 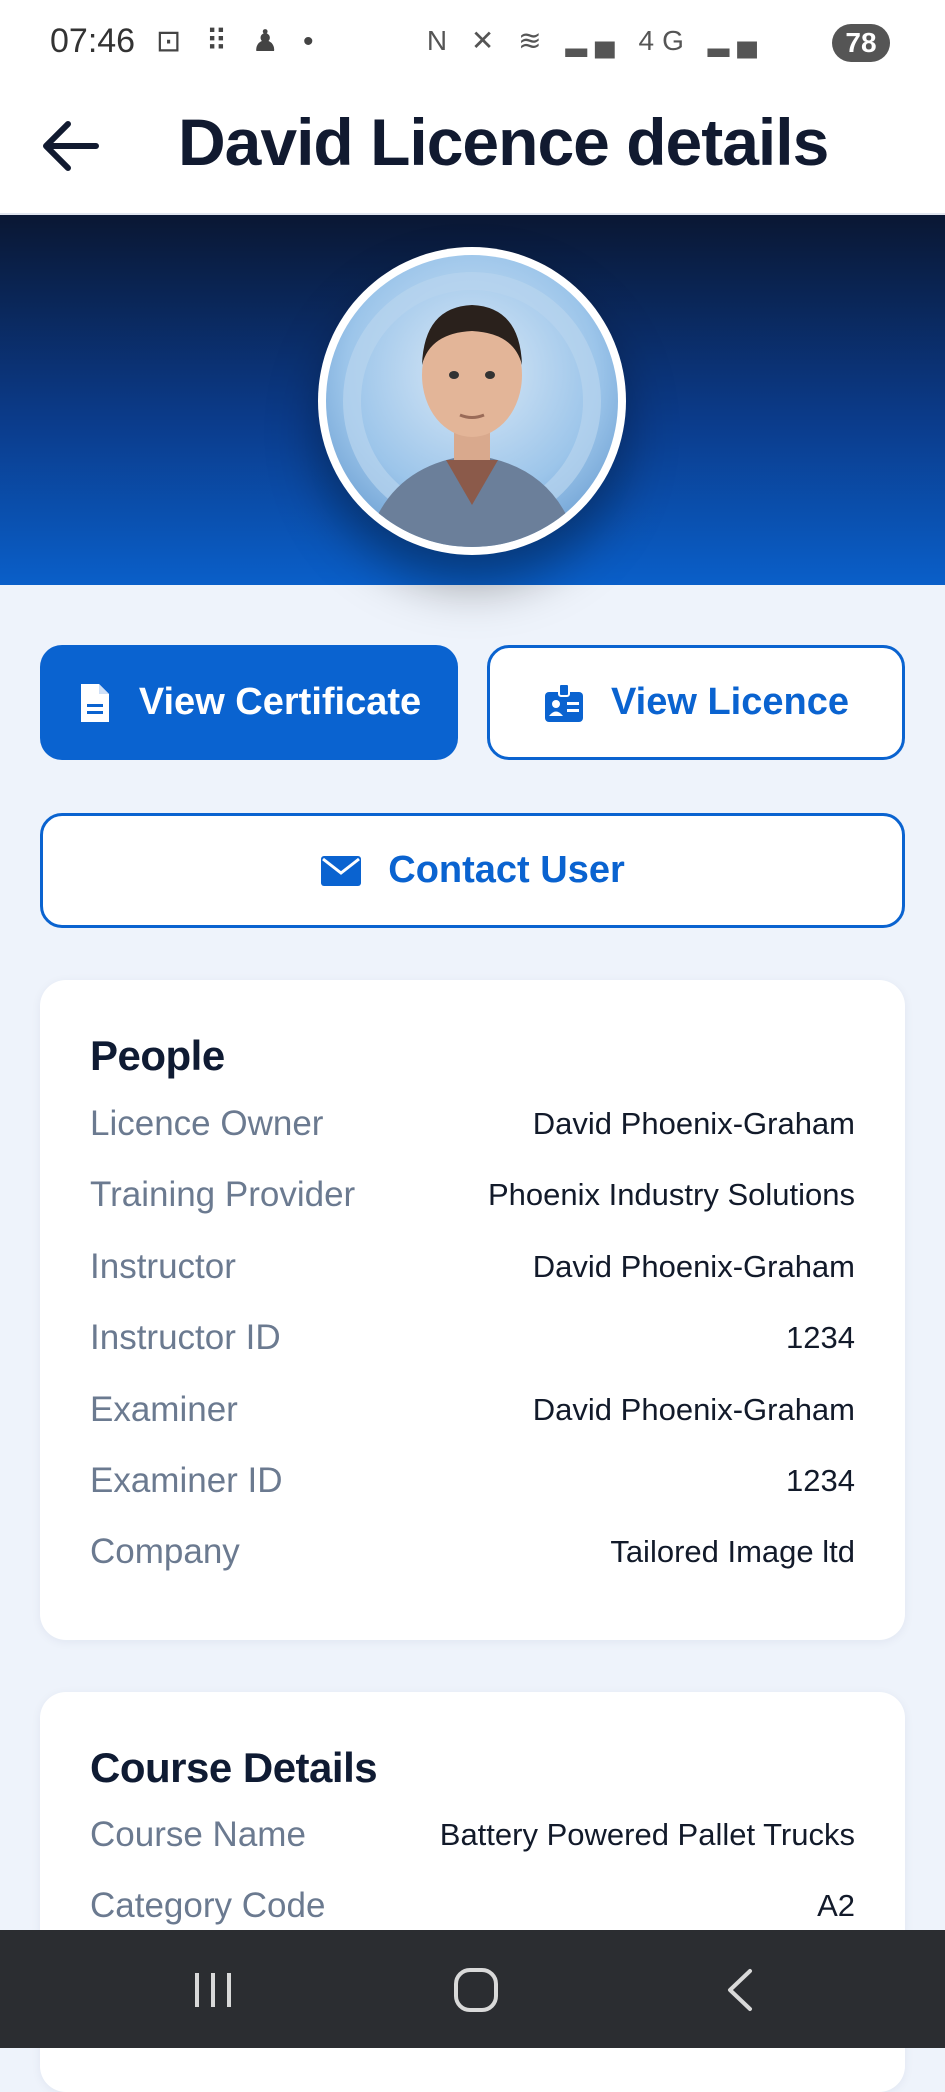 I want to click on page-title: David Licence details, so click(x=503, y=142).